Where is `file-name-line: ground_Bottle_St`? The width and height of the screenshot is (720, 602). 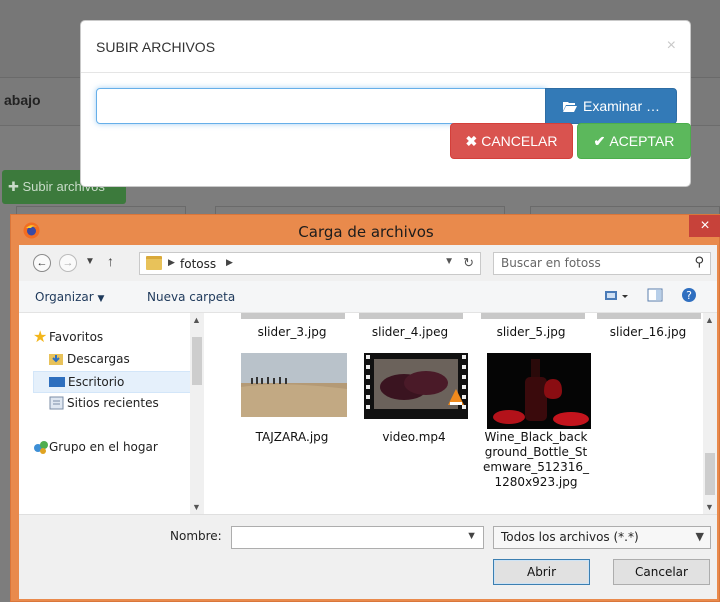 file-name-line: ground_Bottle_St is located at coordinates (536, 452).